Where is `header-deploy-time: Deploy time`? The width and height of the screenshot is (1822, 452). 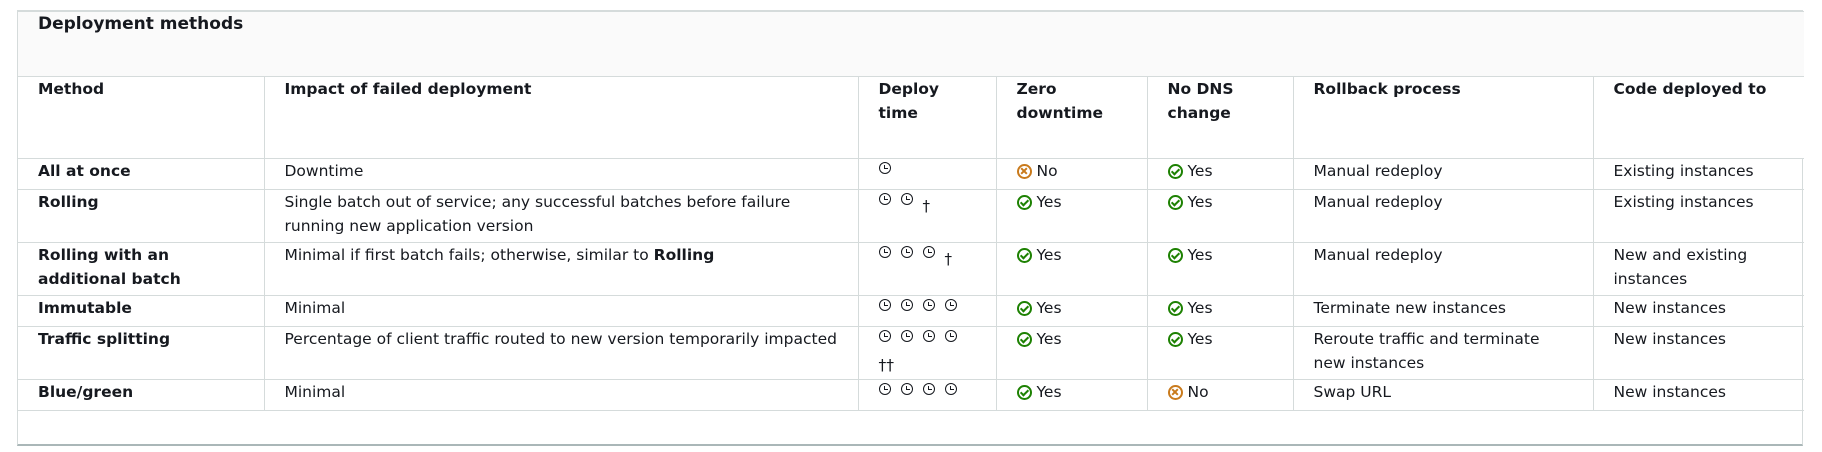 header-deploy-time: Deploy time is located at coordinates (927, 117).